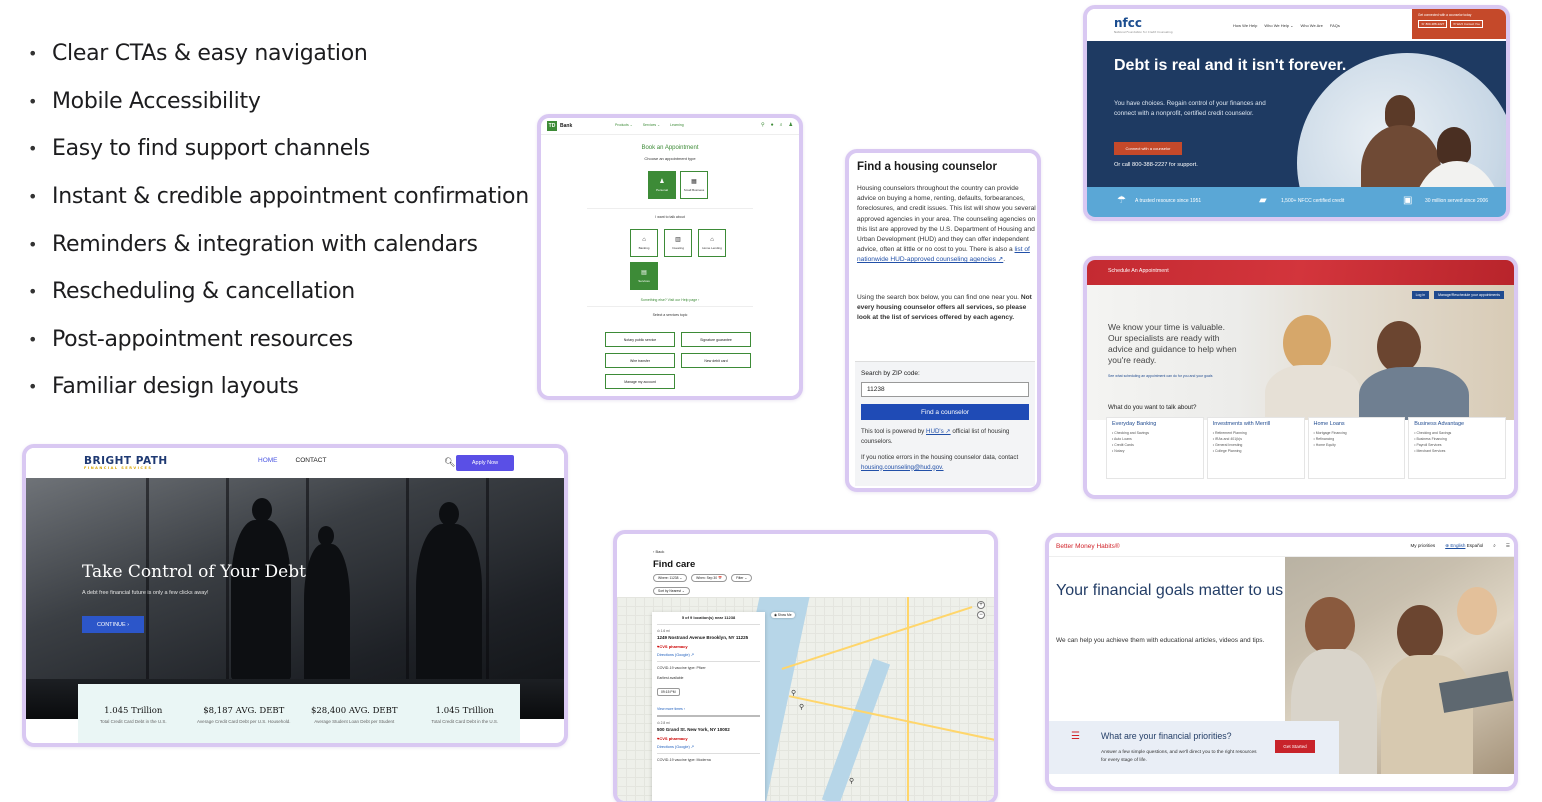 This screenshot has width=1542, height=802. Describe the element at coordinates (1466, 24) in the screenshot. I see `contact-me-button: ✉ We'll Contact You` at that location.